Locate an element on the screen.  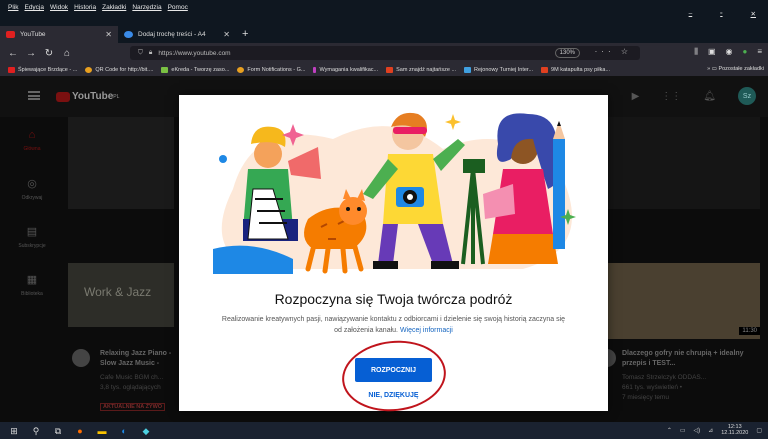
sidebar-item-library: ▦ Biblioteka is located at coordinates (32, 285).